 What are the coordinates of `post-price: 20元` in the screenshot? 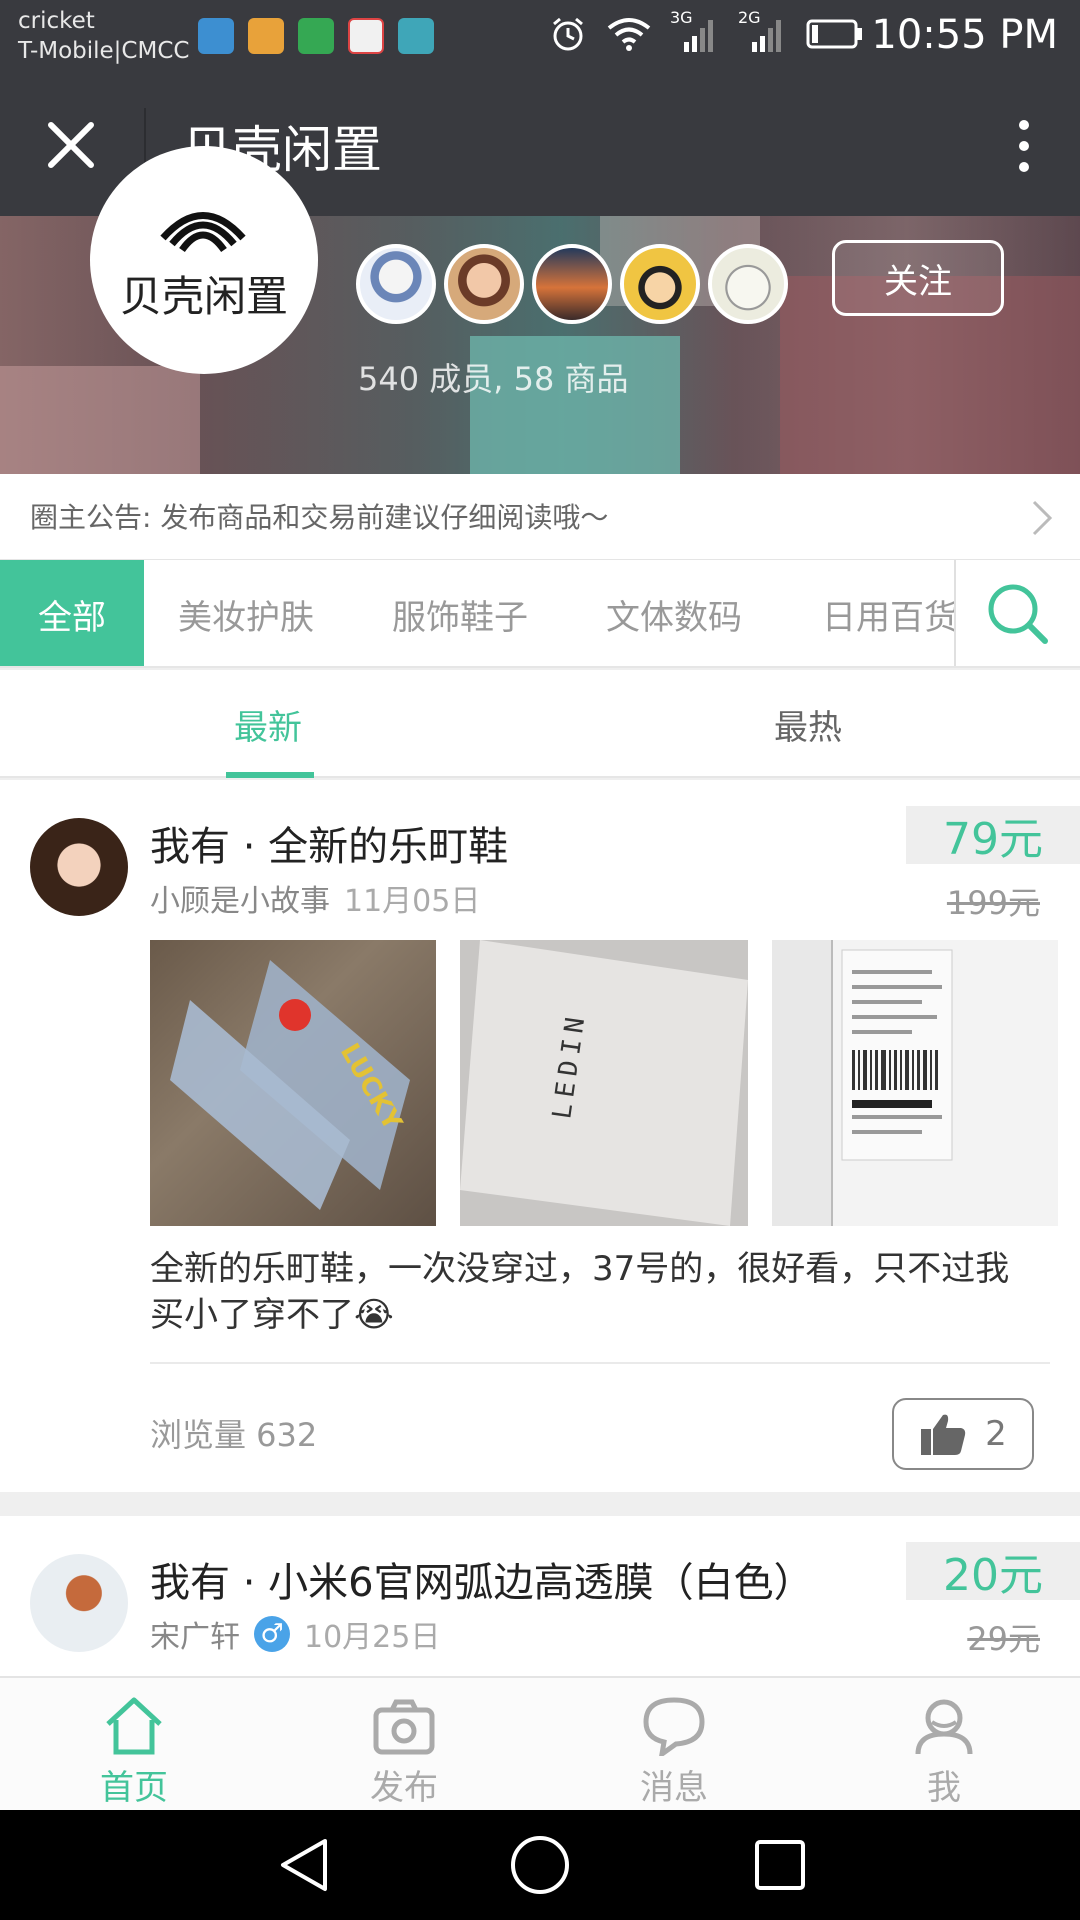 It's located at (993, 1571).